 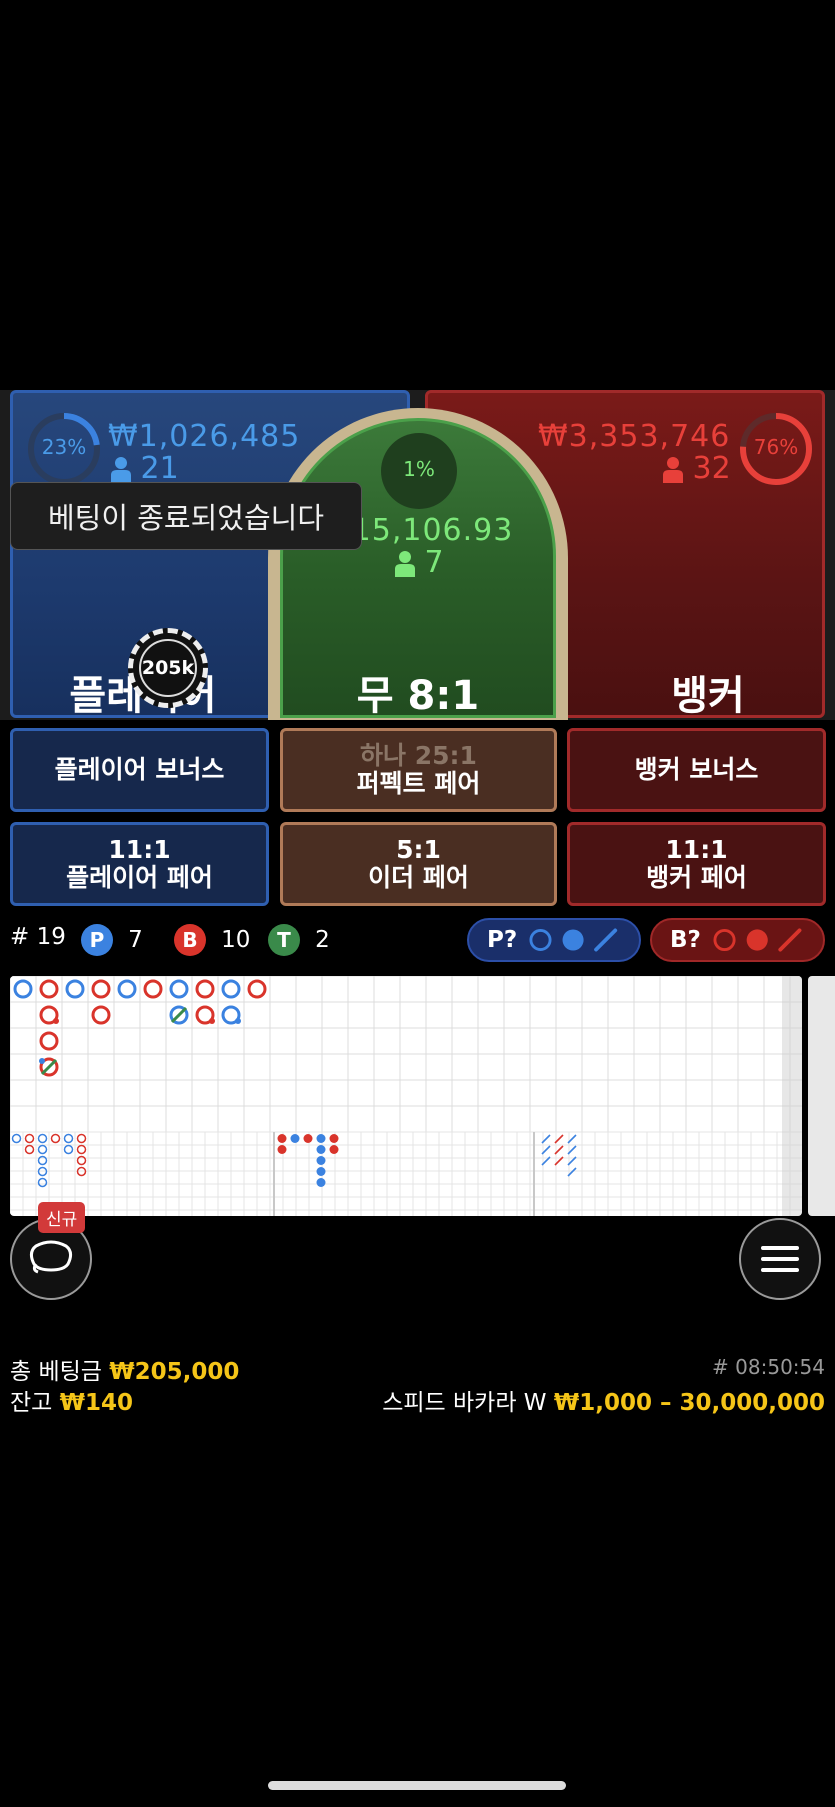 What do you see at coordinates (190, 940) in the screenshot?
I see `banker-badge: B` at bounding box center [190, 940].